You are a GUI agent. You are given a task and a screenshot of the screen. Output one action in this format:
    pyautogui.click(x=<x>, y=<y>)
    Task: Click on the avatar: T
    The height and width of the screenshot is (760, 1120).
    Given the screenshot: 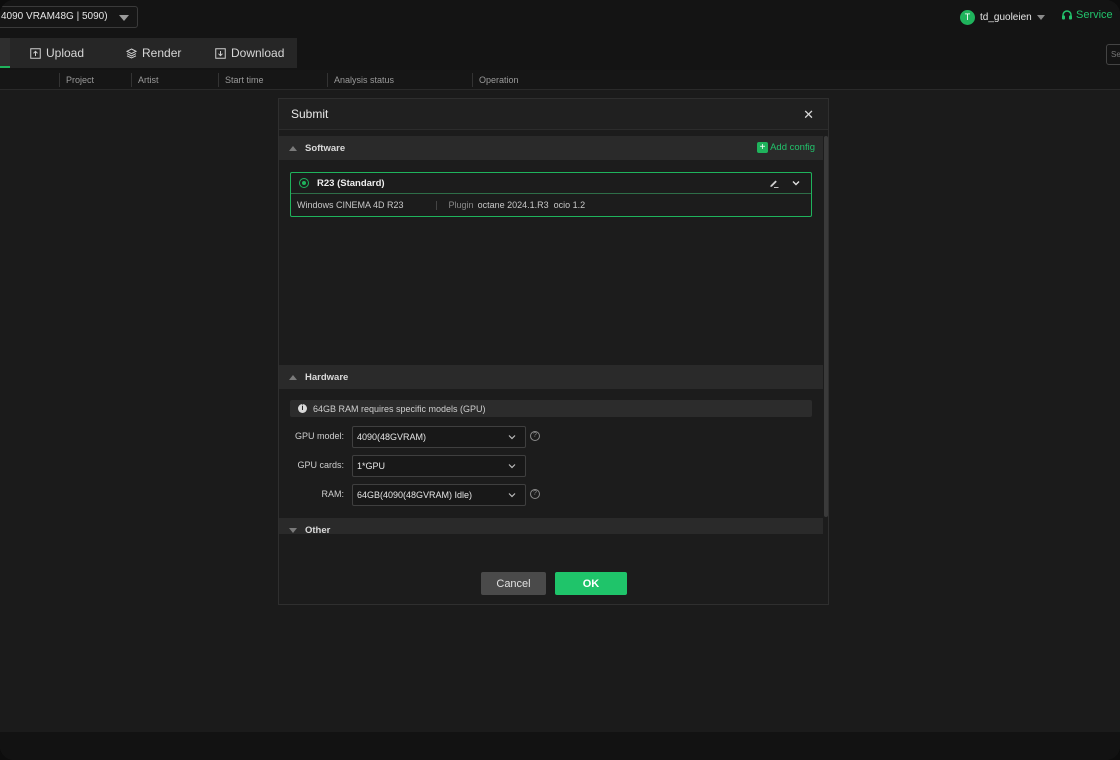 What is the action you would take?
    pyautogui.click(x=967, y=17)
    